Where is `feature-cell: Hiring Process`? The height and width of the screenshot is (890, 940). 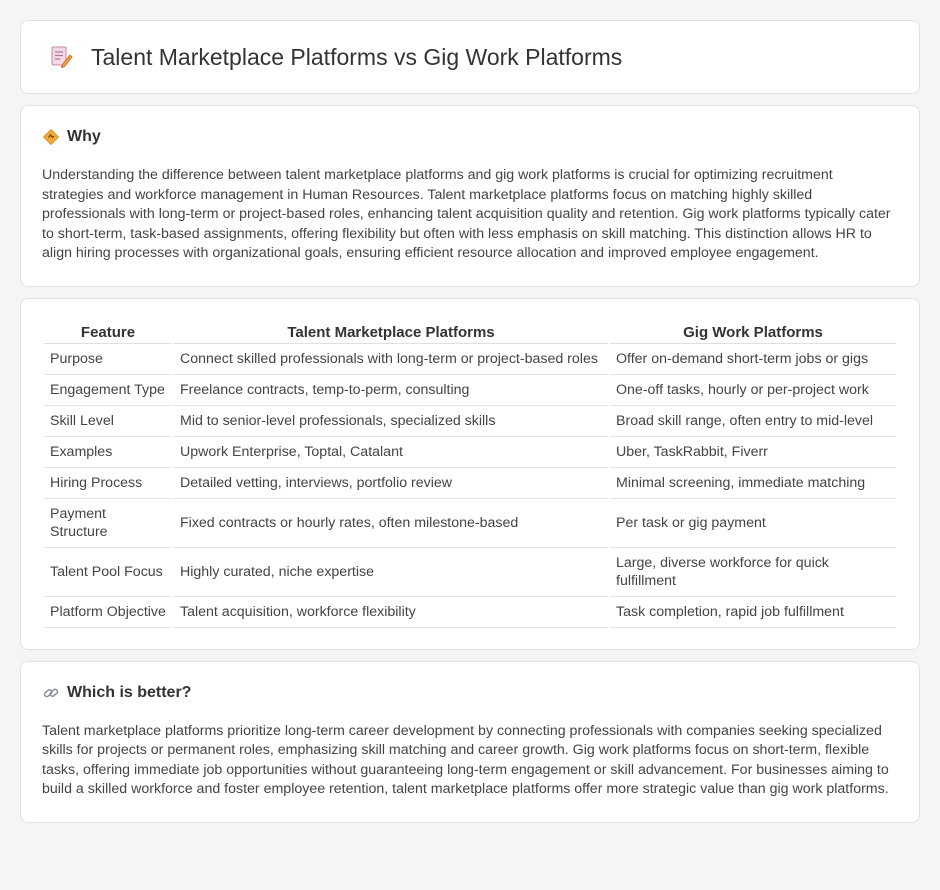
feature-cell: Hiring Process is located at coordinates (108, 483).